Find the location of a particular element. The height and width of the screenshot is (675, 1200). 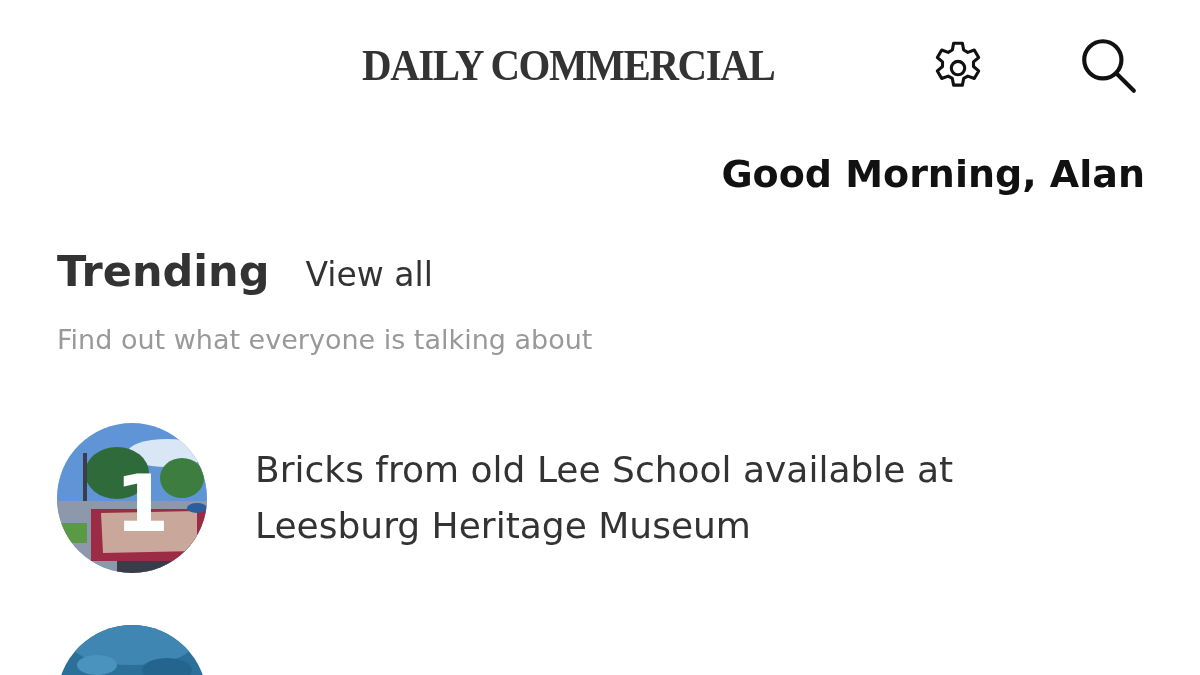

section-subtitle: Find out what everyone is talking about is located at coordinates (325, 339).